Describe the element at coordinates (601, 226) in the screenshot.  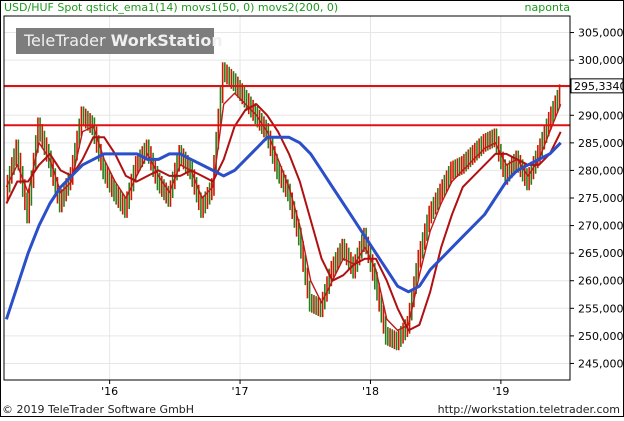
I see `y-tick-label: 270,0000` at that location.